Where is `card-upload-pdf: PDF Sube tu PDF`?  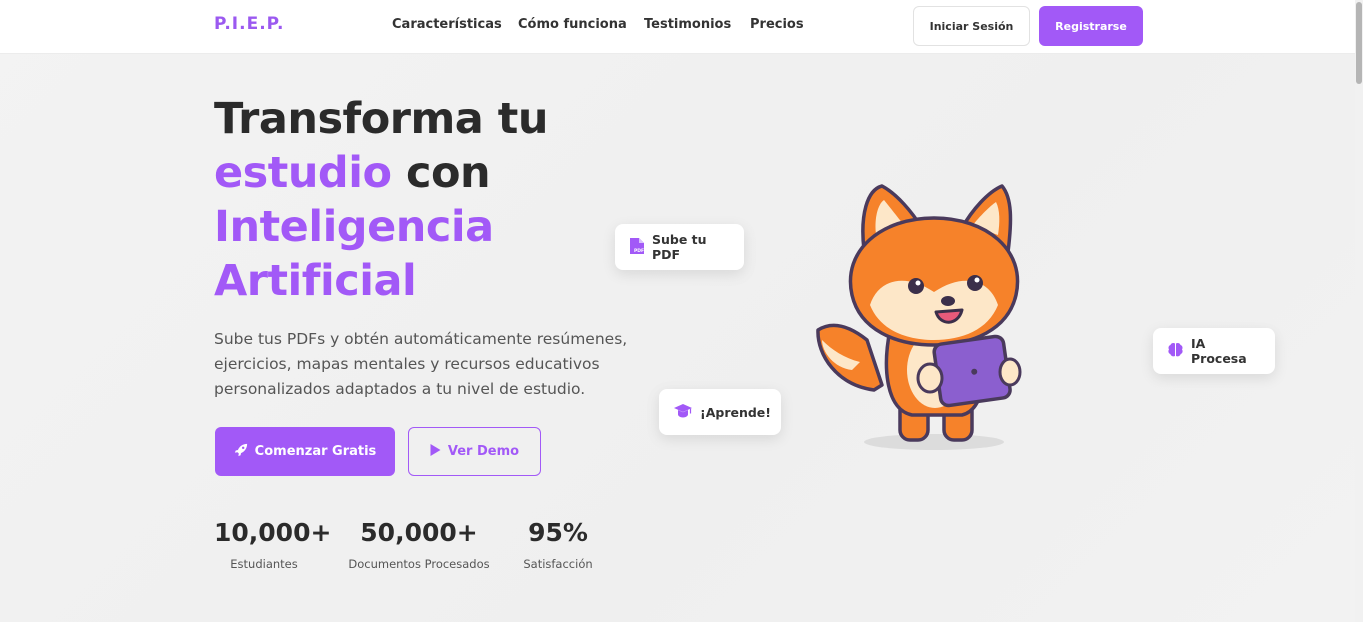 card-upload-pdf: PDF Sube tu PDF is located at coordinates (679, 247).